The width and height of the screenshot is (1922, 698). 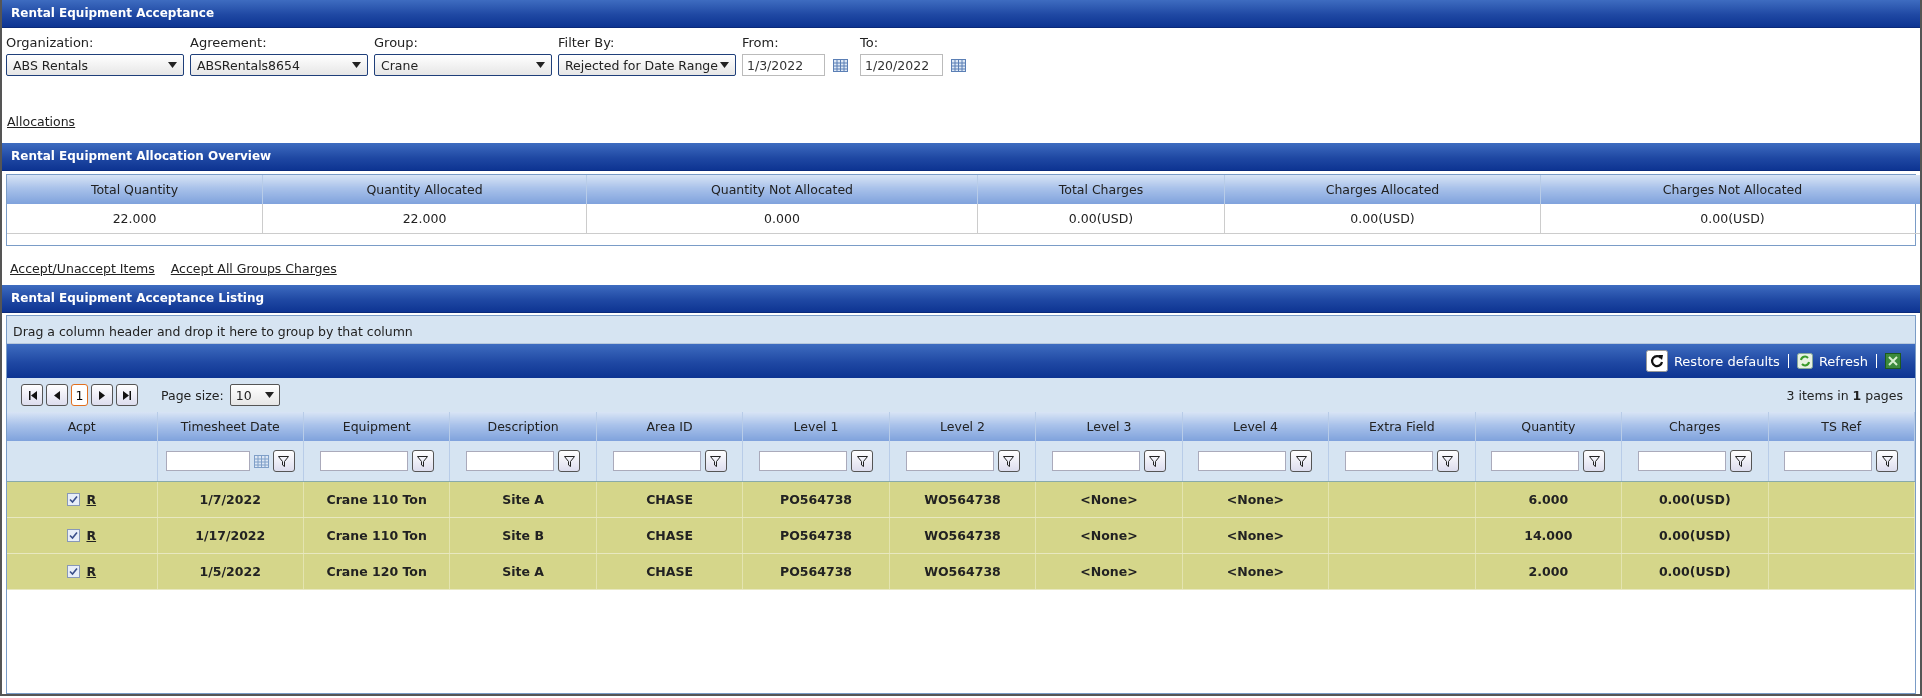 I want to click on page-number: 1, so click(x=79, y=395).